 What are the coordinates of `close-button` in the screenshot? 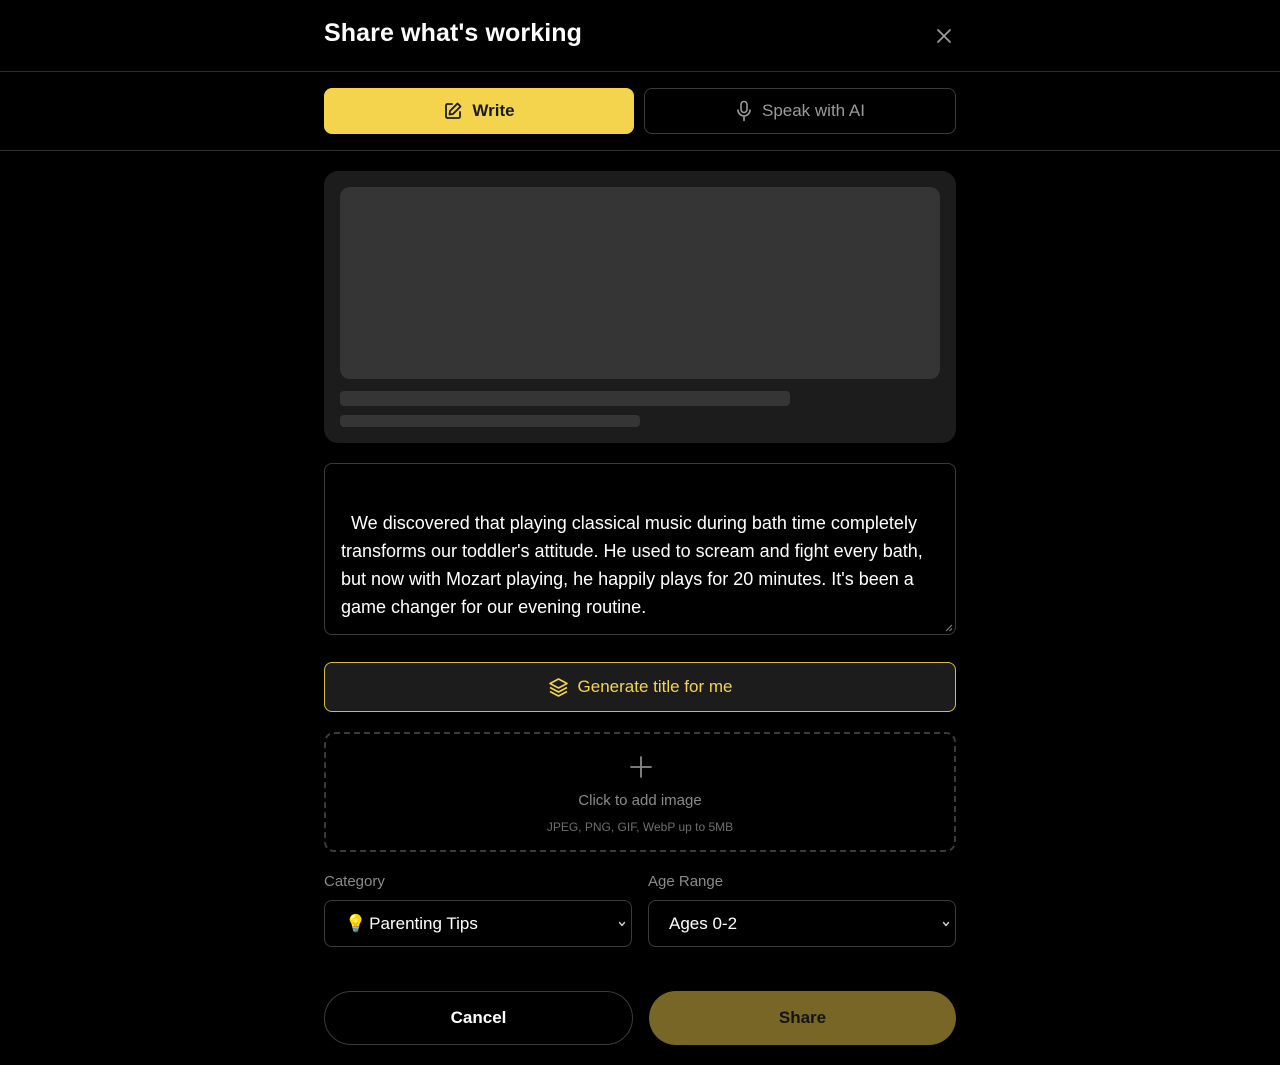 It's located at (944, 36).